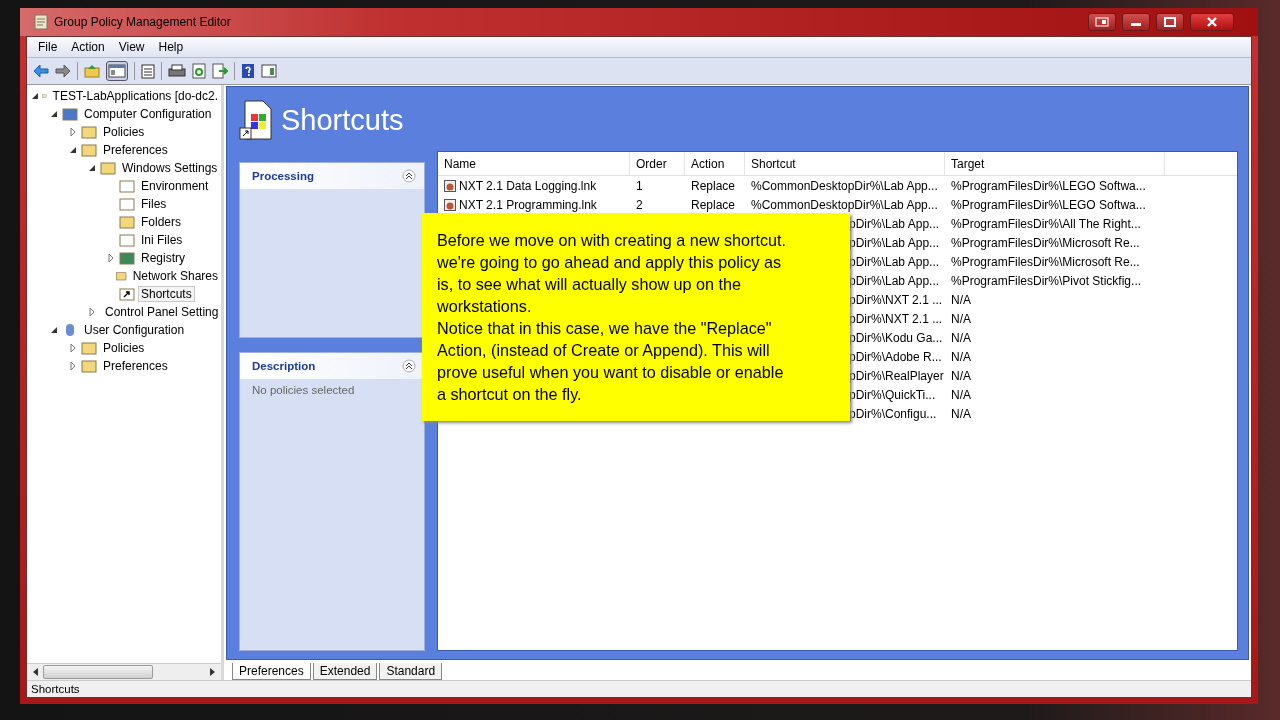 The height and width of the screenshot is (720, 1280). I want to click on minimize-button, so click(1136, 22).